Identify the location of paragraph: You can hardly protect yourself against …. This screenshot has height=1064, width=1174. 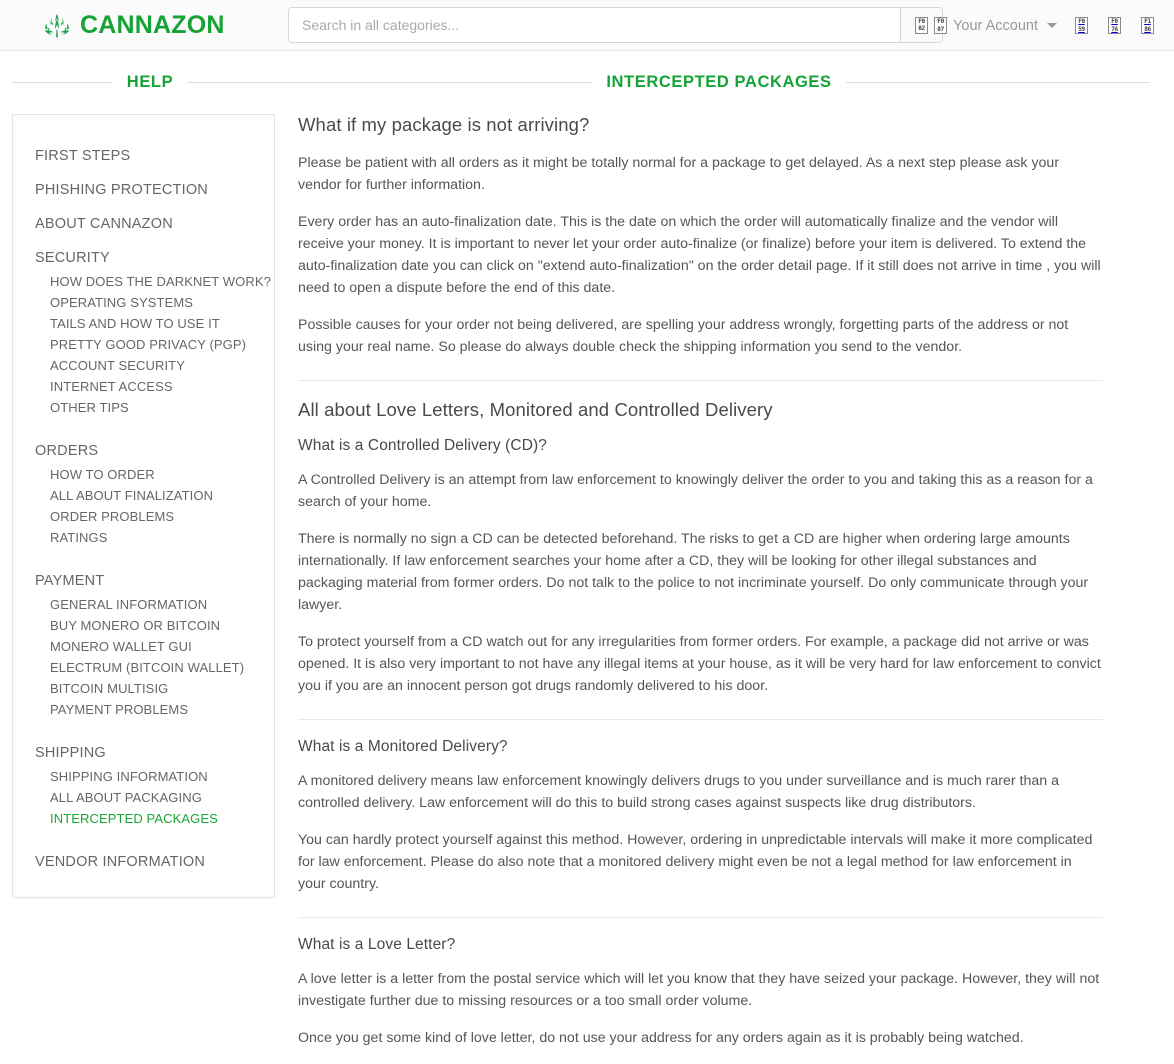
(695, 862).